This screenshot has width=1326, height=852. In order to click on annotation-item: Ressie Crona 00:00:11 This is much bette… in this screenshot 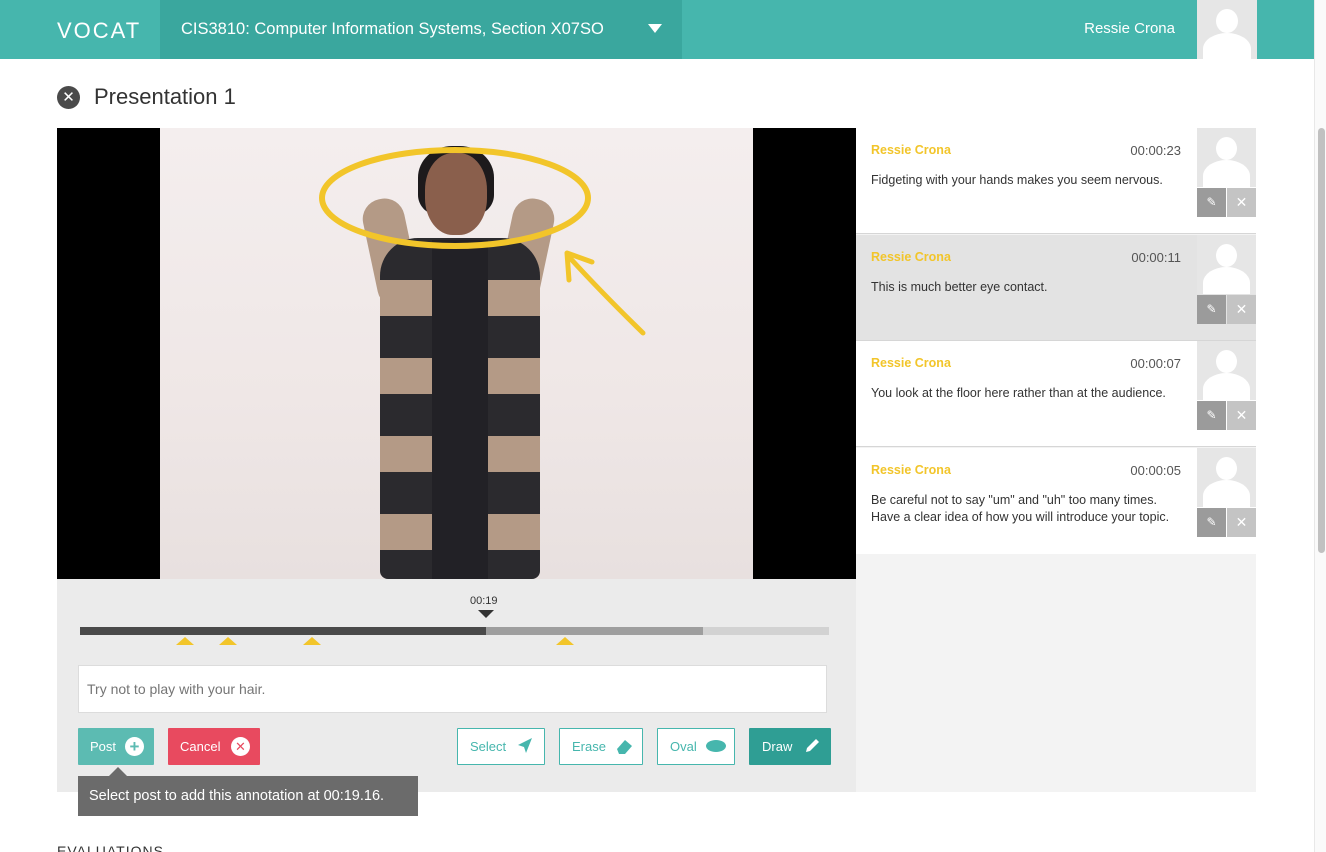, I will do `click(1056, 288)`.